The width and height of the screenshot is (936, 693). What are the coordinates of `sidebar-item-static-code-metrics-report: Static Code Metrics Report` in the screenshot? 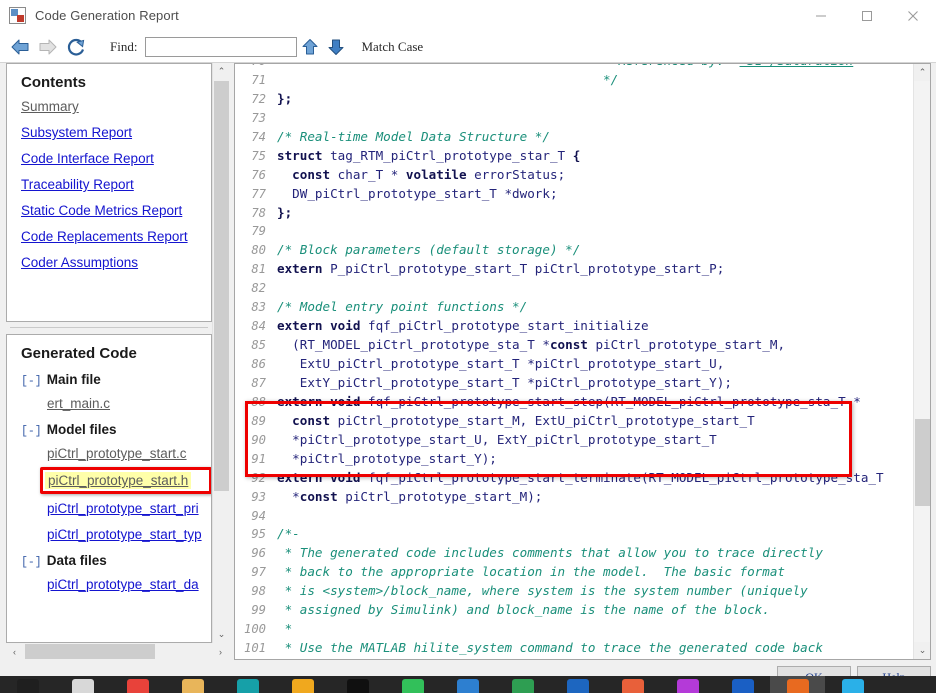 It's located at (116, 210).